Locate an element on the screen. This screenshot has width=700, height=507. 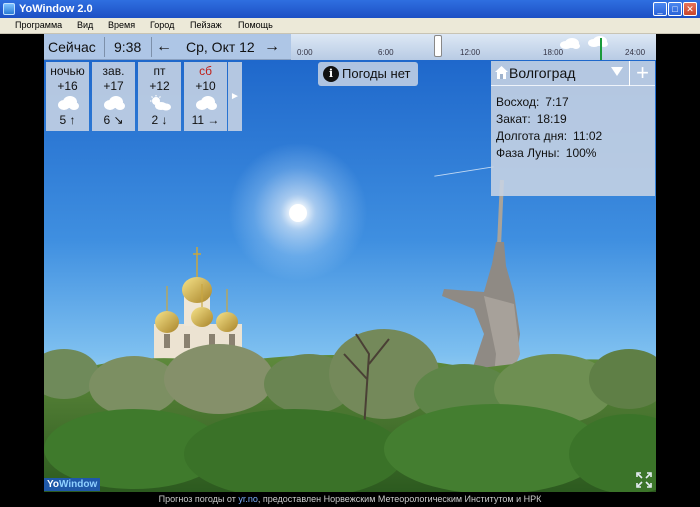
day-temperature: +12 is located at coordinates (159, 86).